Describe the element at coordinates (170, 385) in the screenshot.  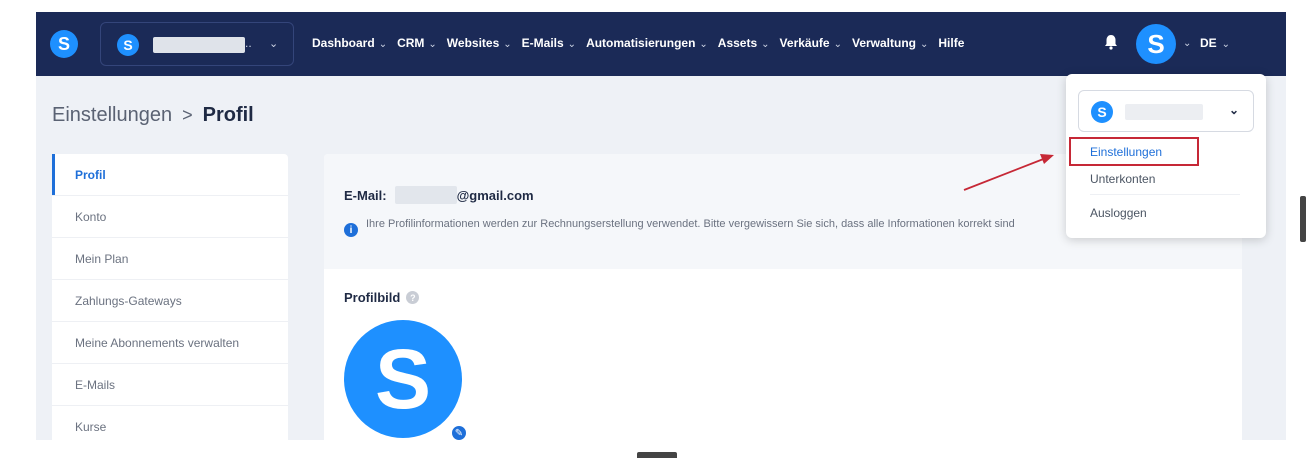
I see `sidebar-item-emails: E-Mails` at that location.